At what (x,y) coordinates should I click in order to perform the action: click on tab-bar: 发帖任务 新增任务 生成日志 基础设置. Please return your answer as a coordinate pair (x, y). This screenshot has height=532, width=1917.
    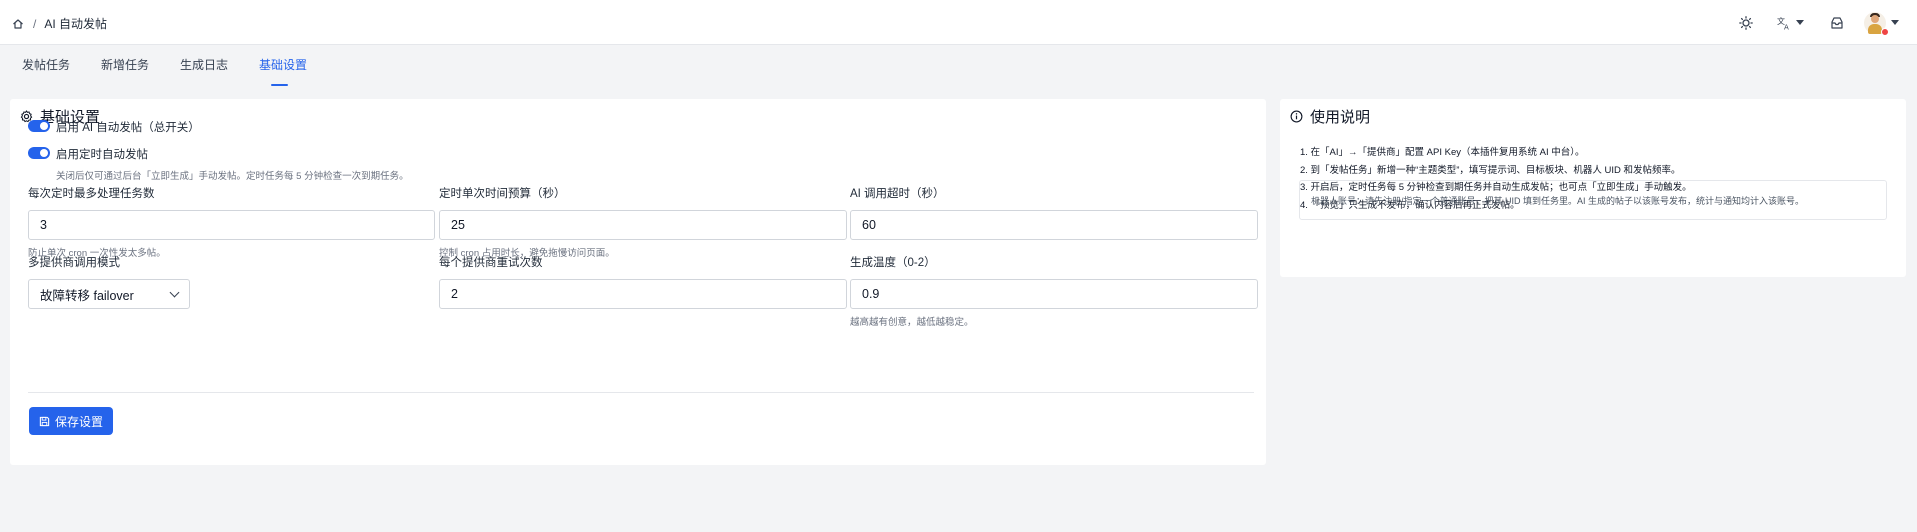
    Looking at the image, I should click on (180, 72).